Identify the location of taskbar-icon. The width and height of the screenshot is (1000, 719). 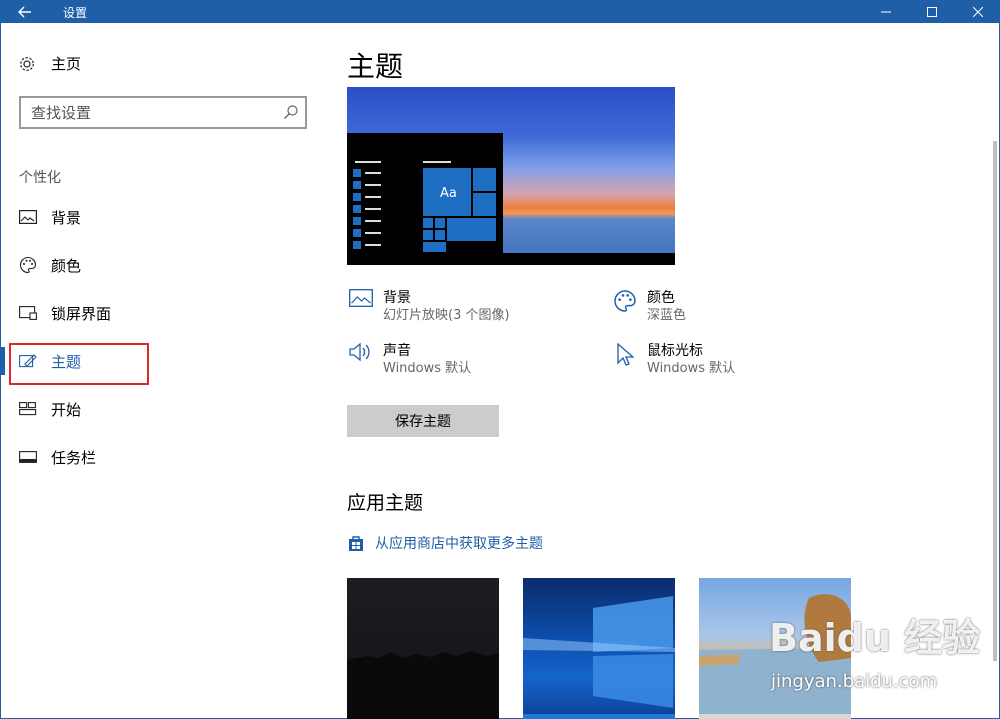
(28, 457).